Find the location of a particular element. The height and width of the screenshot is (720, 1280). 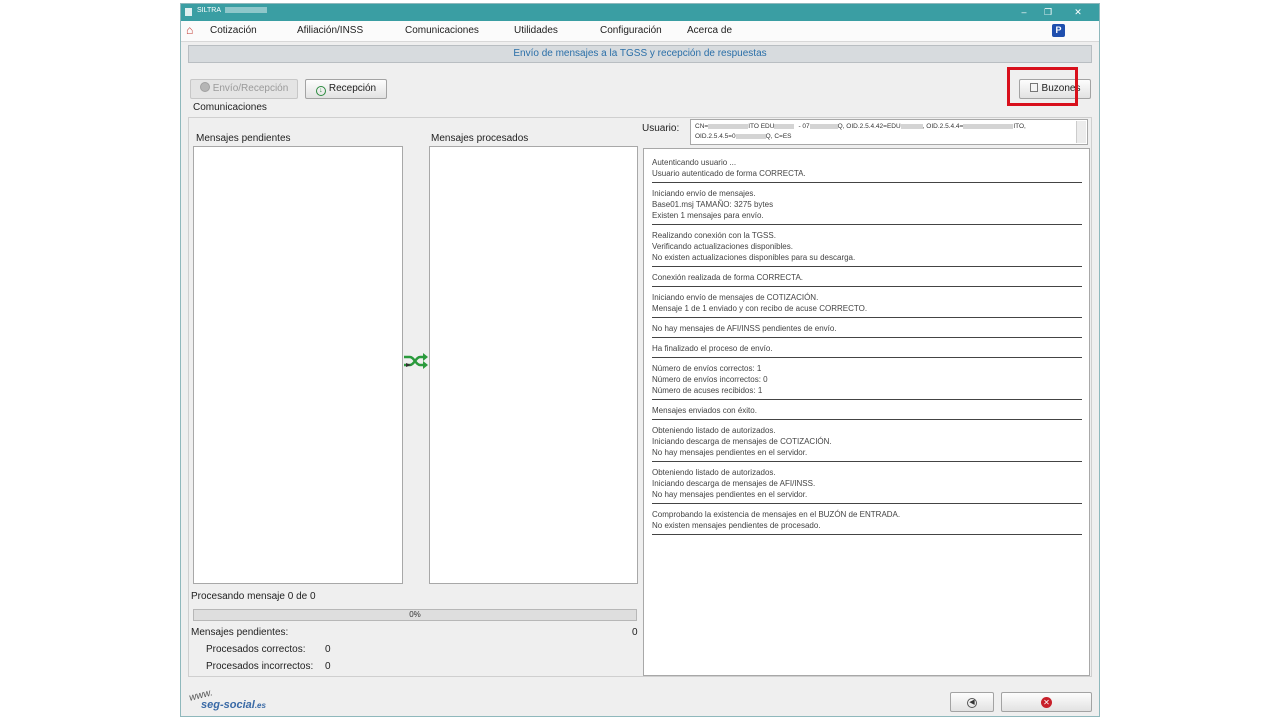

log-block: Ha finalizado el proceso de envío. is located at coordinates (867, 350).